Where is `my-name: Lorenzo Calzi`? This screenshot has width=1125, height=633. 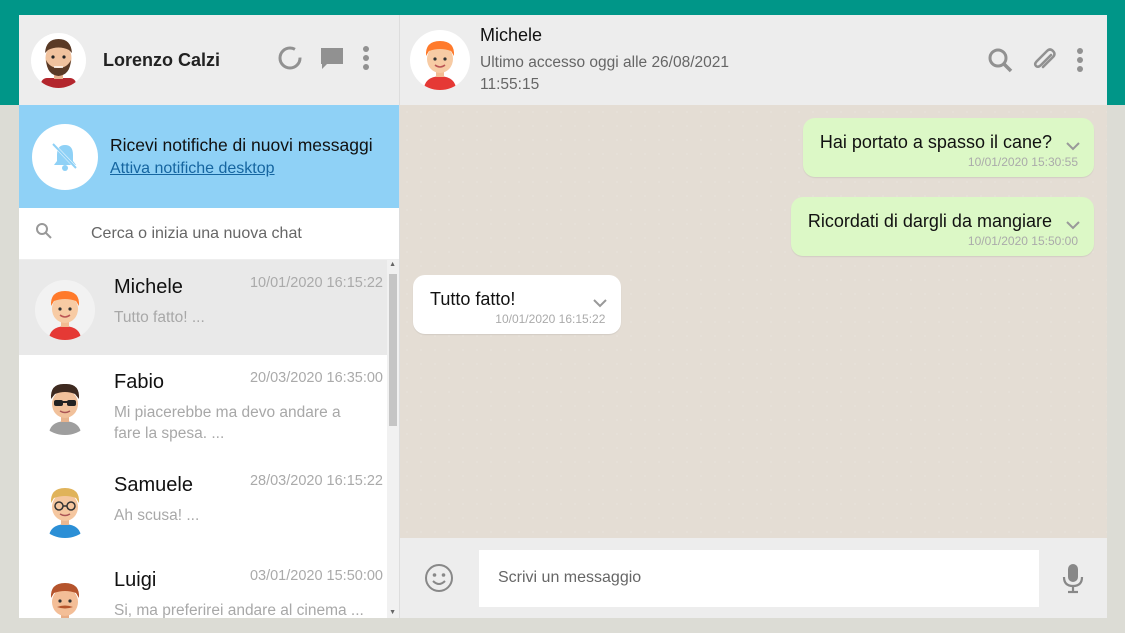
my-name: Lorenzo Calzi is located at coordinates (162, 59).